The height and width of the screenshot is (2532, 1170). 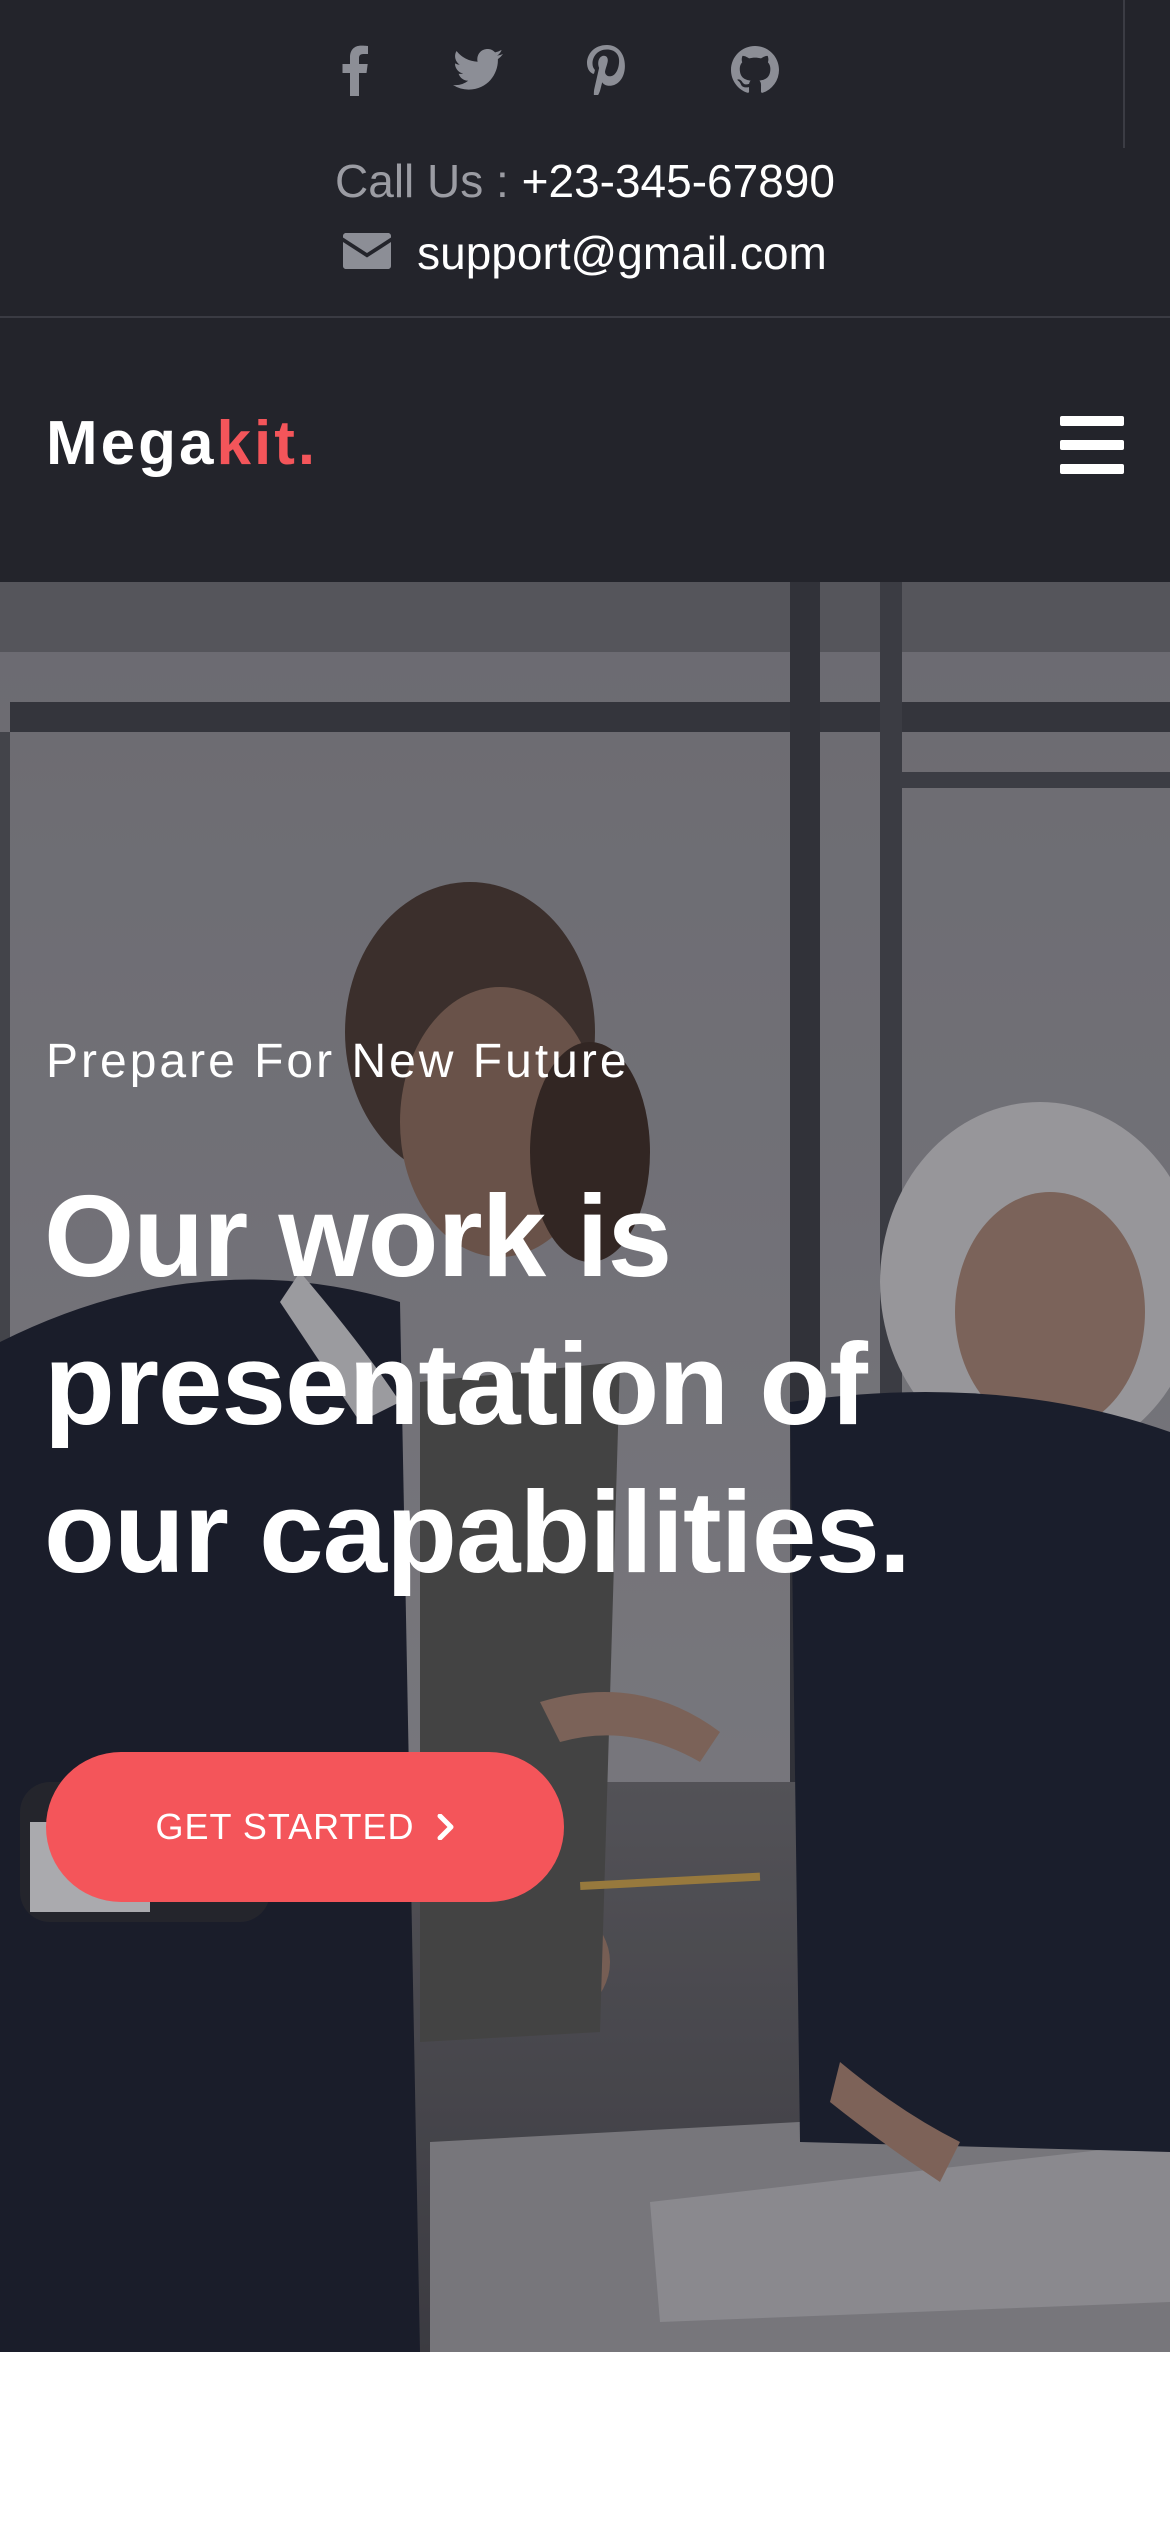 What do you see at coordinates (456, 1384) in the screenshot?
I see `hero-title-line: presentation of` at bounding box center [456, 1384].